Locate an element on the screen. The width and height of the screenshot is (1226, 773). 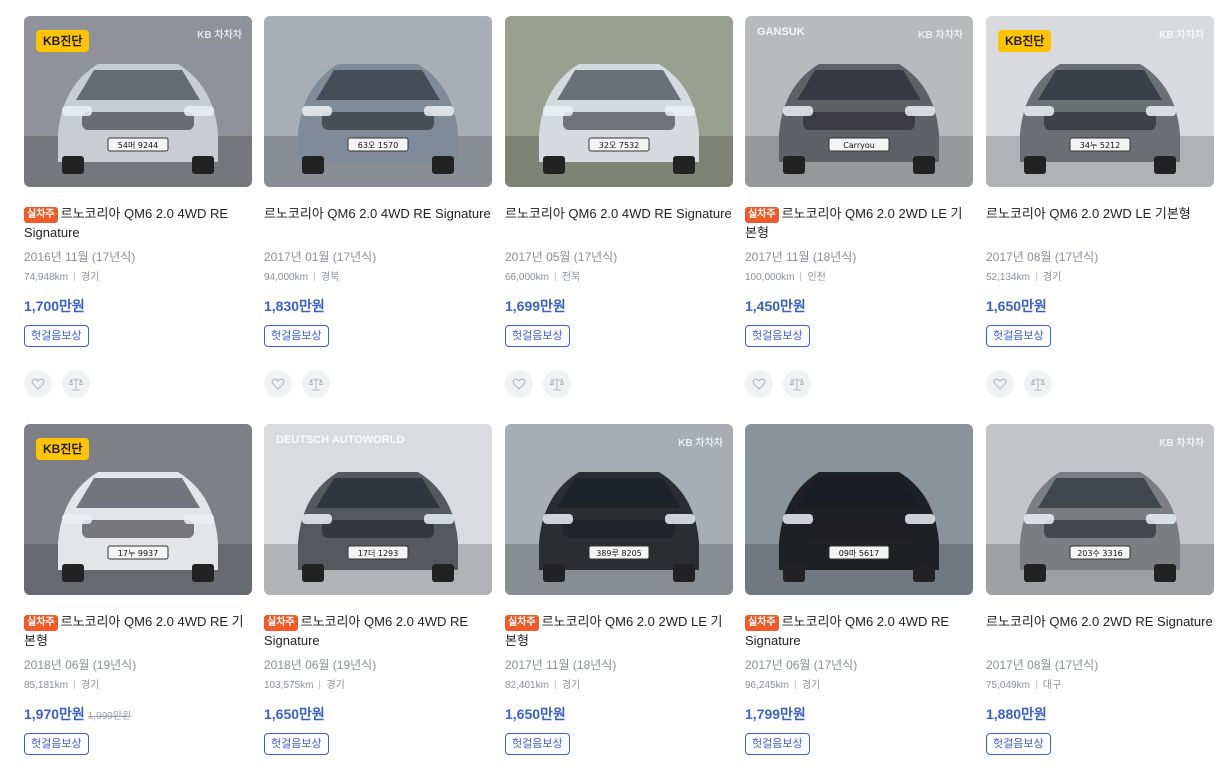
car-photo: 17누 9937 KB진단 is located at coordinates (138, 509).